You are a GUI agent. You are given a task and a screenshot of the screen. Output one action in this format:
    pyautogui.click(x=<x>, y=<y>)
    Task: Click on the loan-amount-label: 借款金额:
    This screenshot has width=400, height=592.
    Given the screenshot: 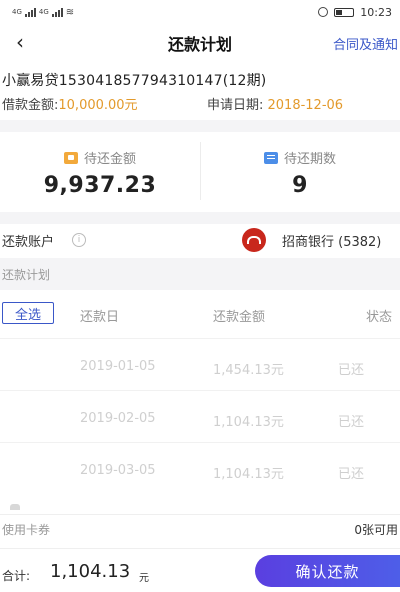 What is the action you would take?
    pyautogui.click(x=30, y=105)
    